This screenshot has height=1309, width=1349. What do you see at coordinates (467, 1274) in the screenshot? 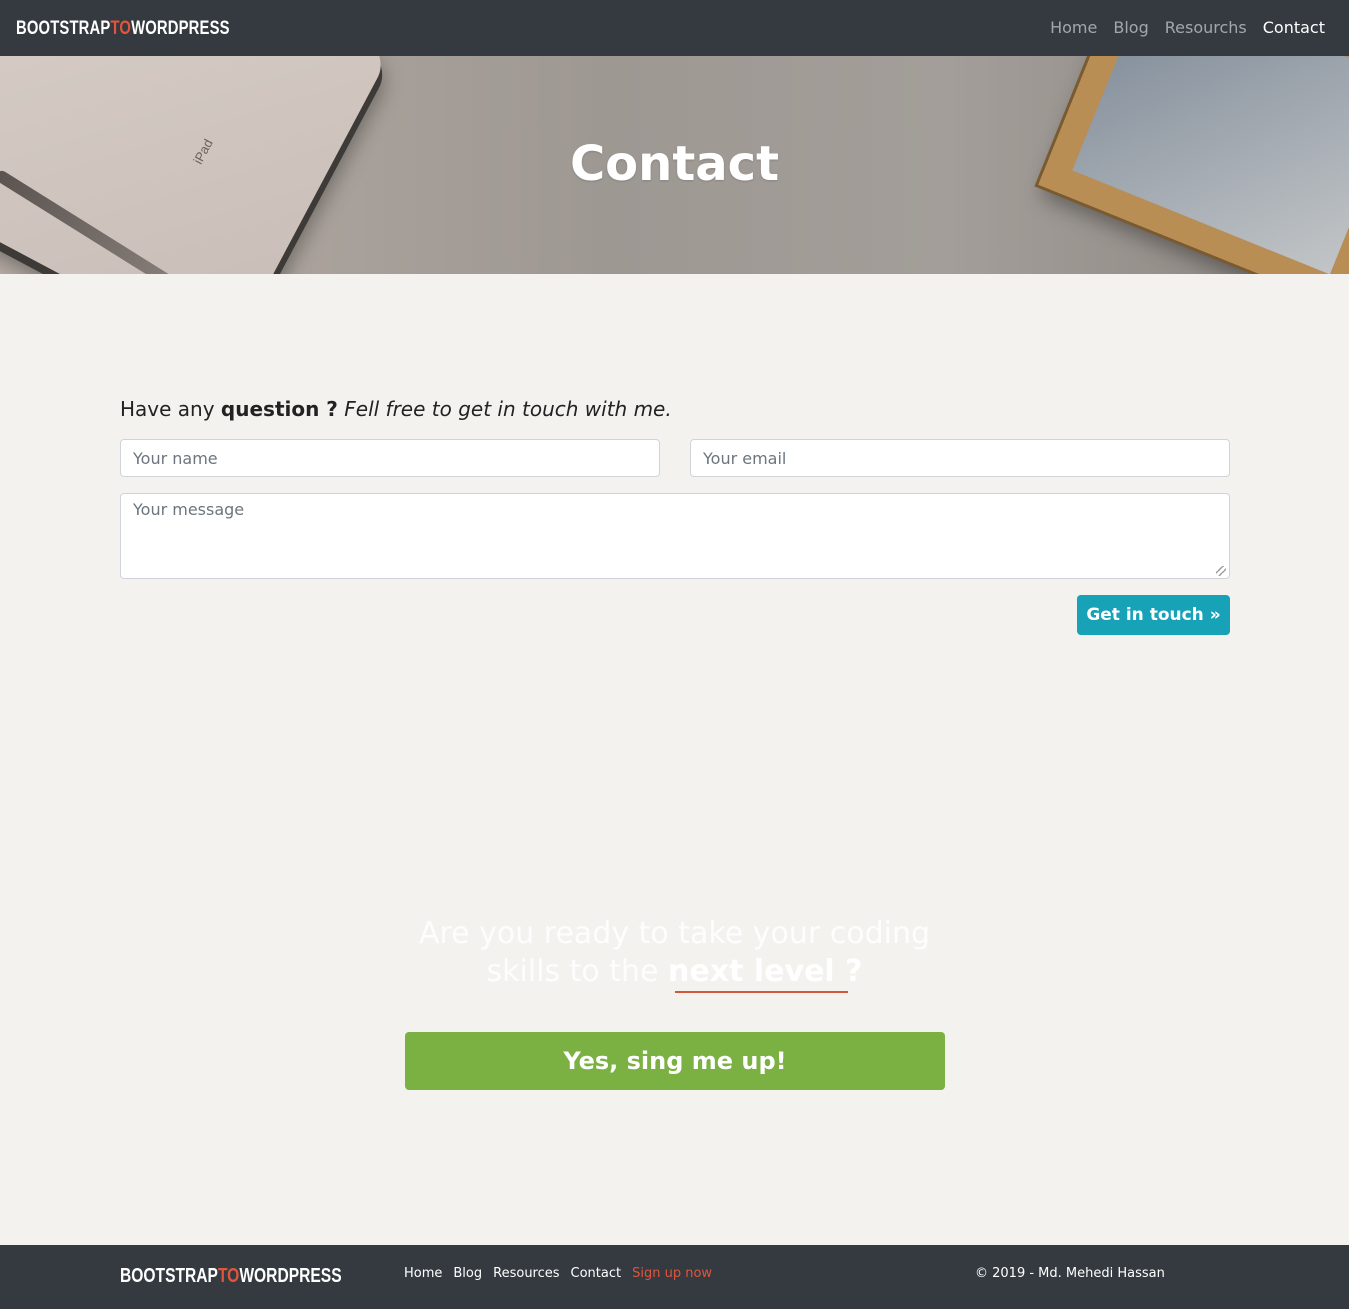
I see `footer-link-blog: Blog` at bounding box center [467, 1274].